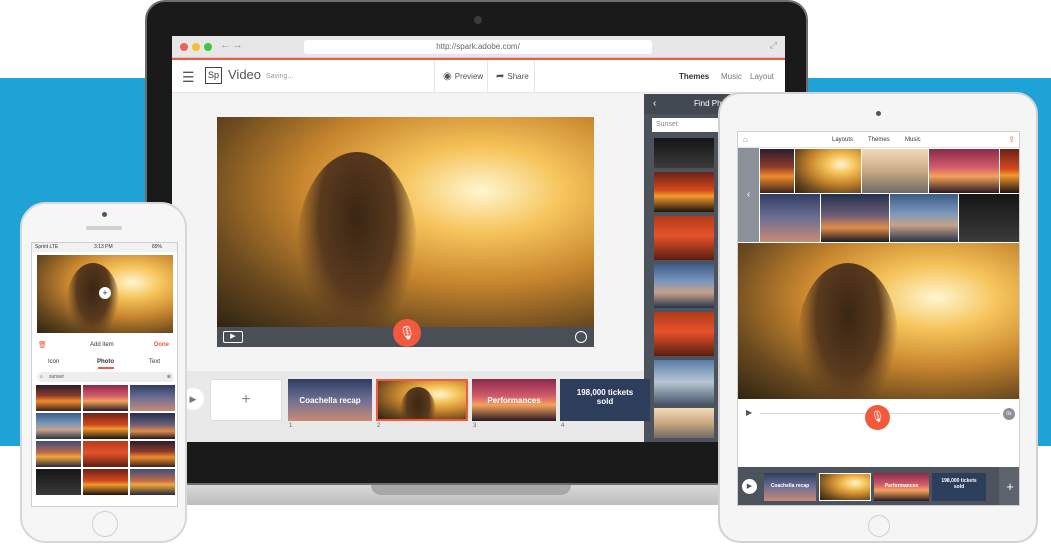 This screenshot has height=548, width=1051. Describe the element at coordinates (106, 368) in the screenshot. I see `active-tab-indicator` at that location.